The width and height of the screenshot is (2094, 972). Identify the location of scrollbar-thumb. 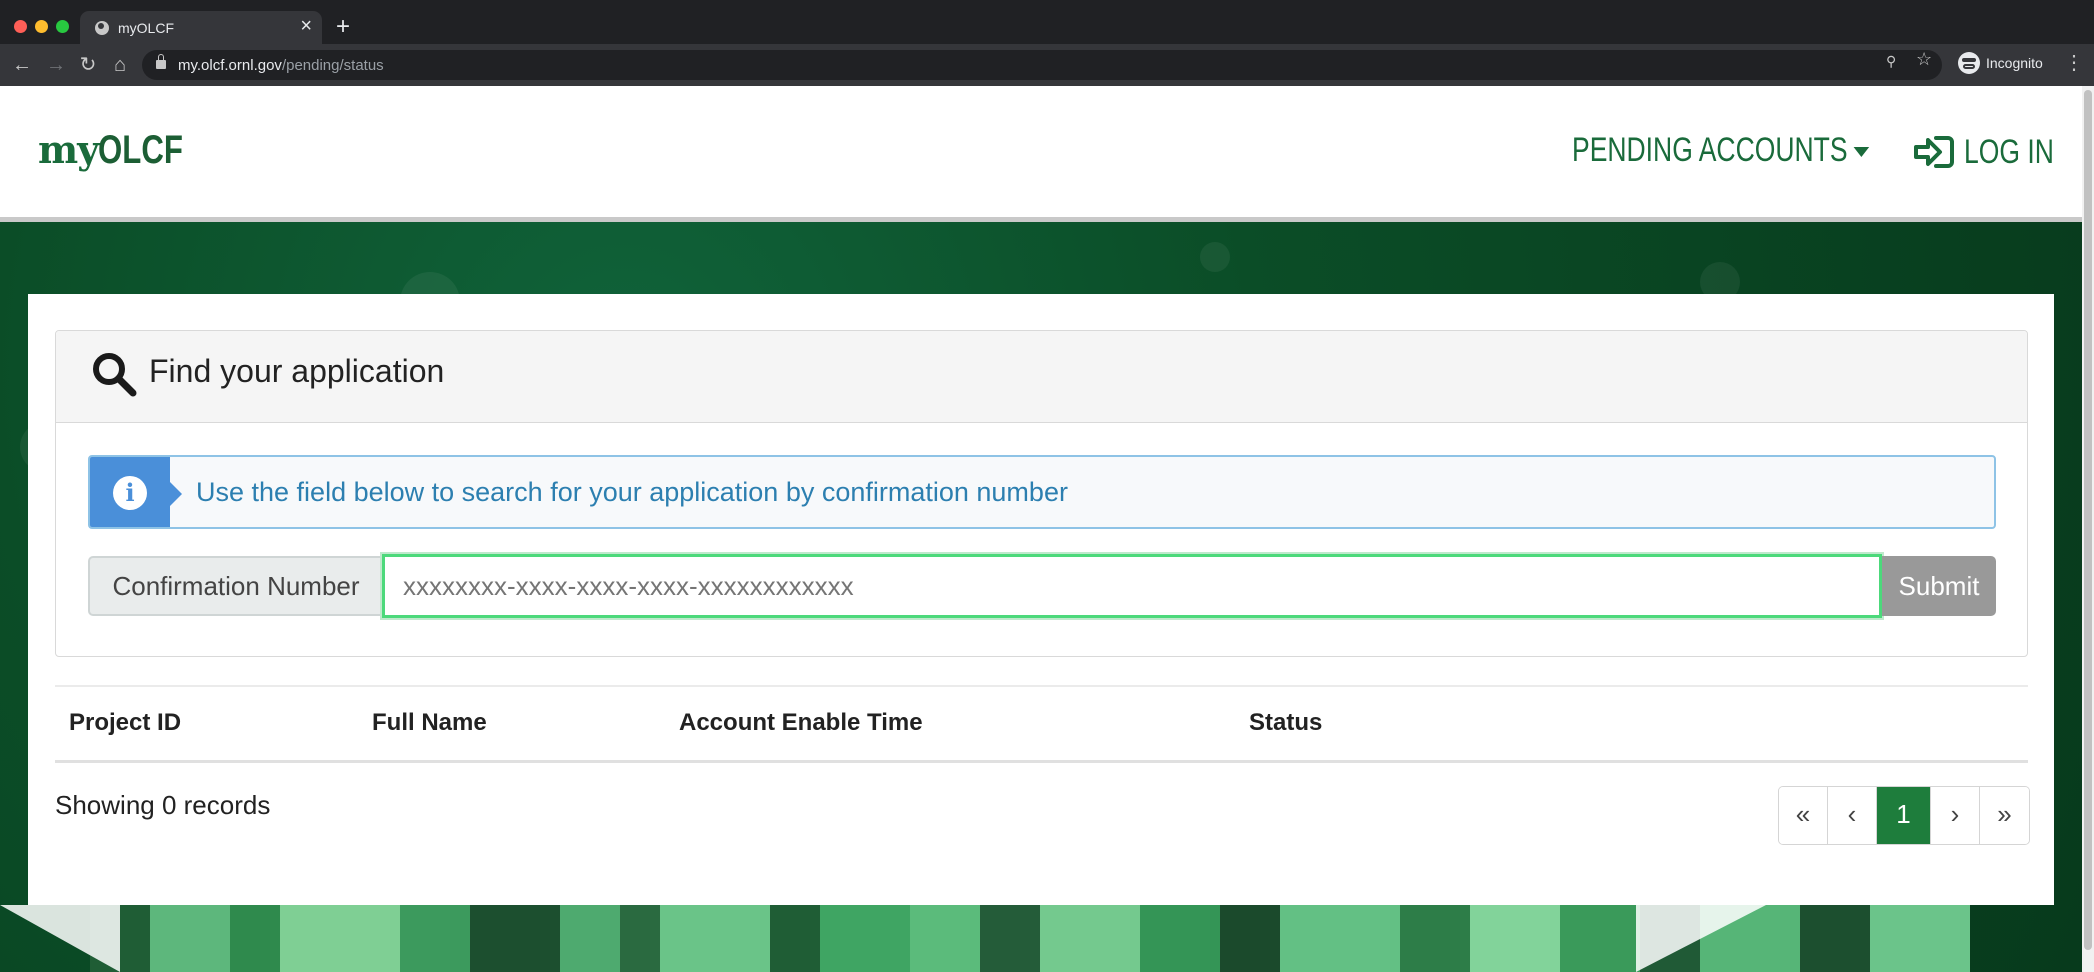
(2088, 520).